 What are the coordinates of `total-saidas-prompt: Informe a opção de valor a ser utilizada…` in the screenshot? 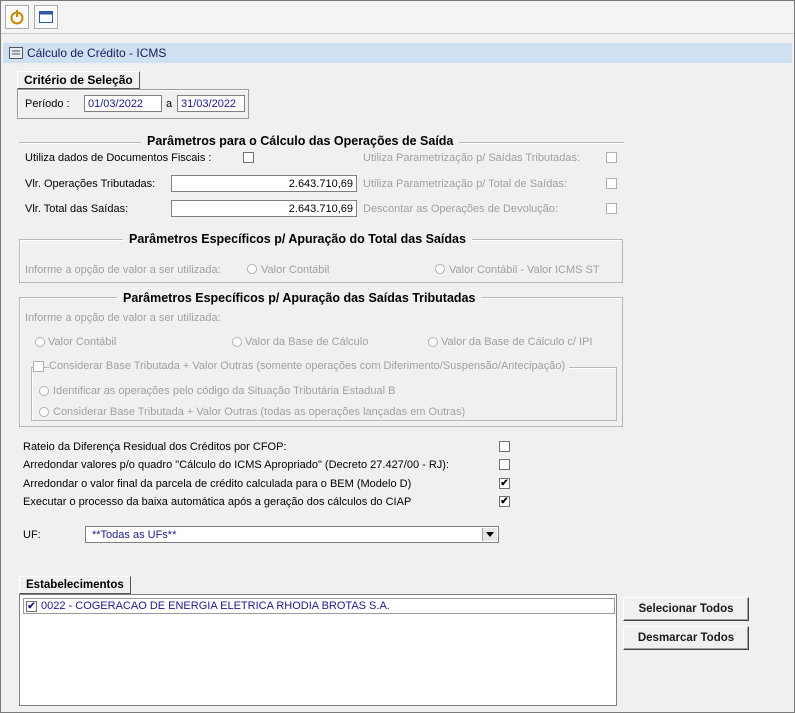 It's located at (123, 270).